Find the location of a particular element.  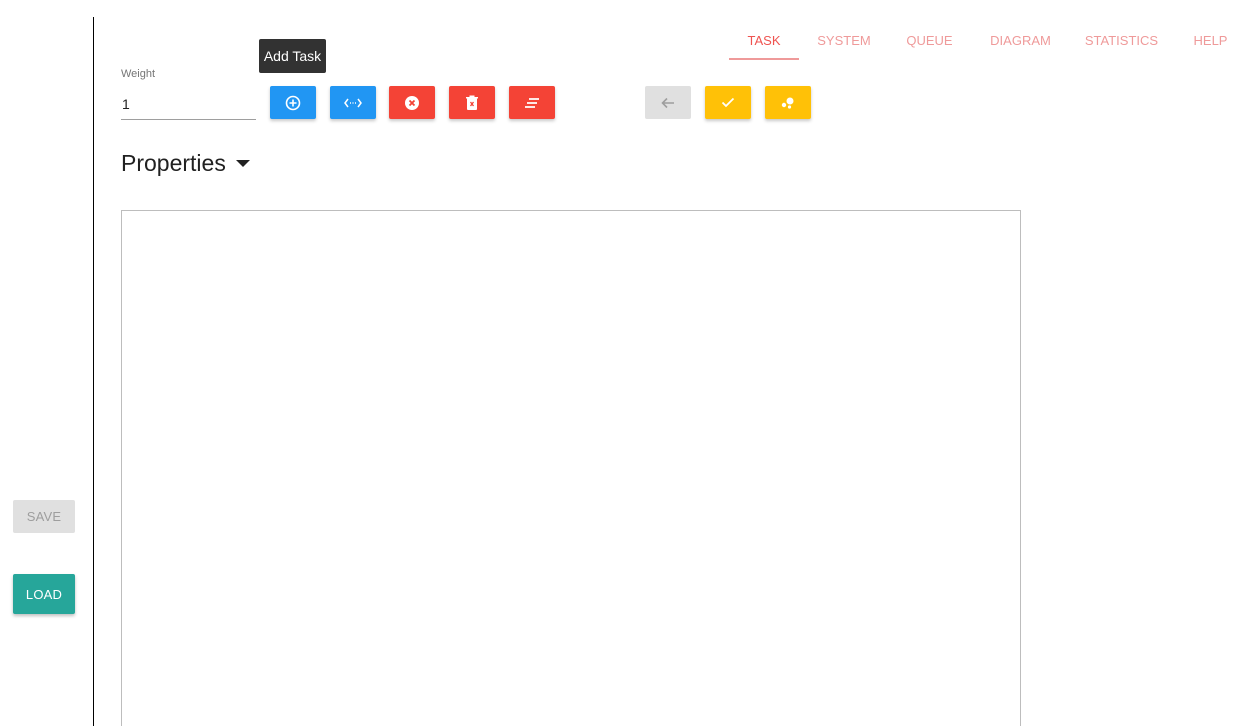

back-button is located at coordinates (668, 102).